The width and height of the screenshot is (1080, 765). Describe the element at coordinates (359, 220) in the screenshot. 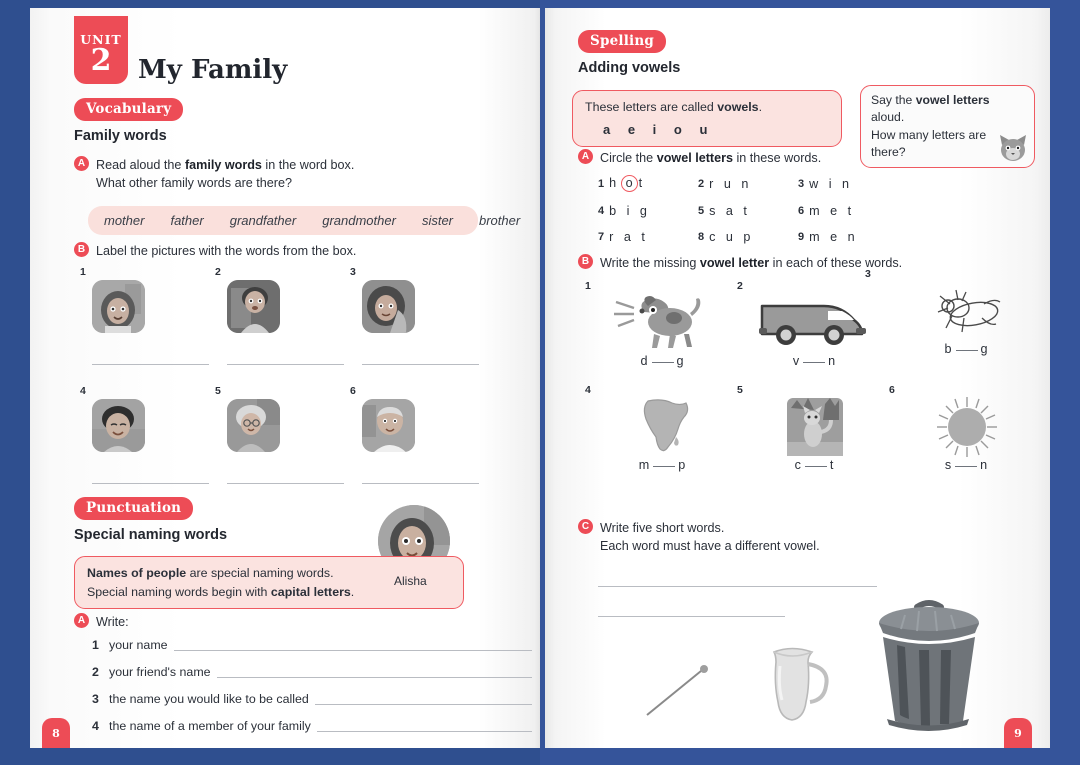

I see `word-box-item: grandmother` at that location.